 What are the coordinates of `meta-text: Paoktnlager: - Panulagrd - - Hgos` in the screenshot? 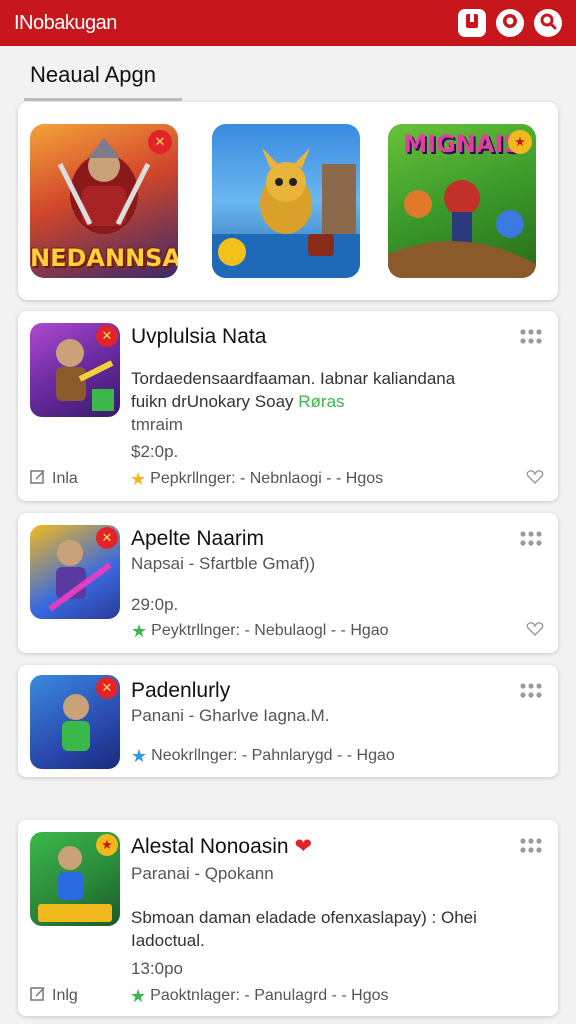 It's located at (269, 995).